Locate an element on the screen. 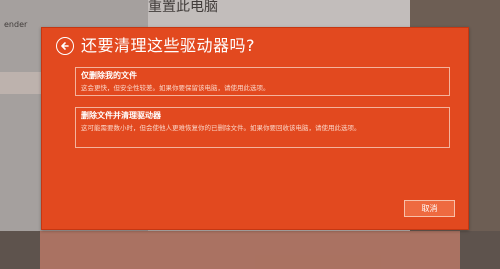 This screenshot has width=500, height=269. back-button is located at coordinates (65, 46).